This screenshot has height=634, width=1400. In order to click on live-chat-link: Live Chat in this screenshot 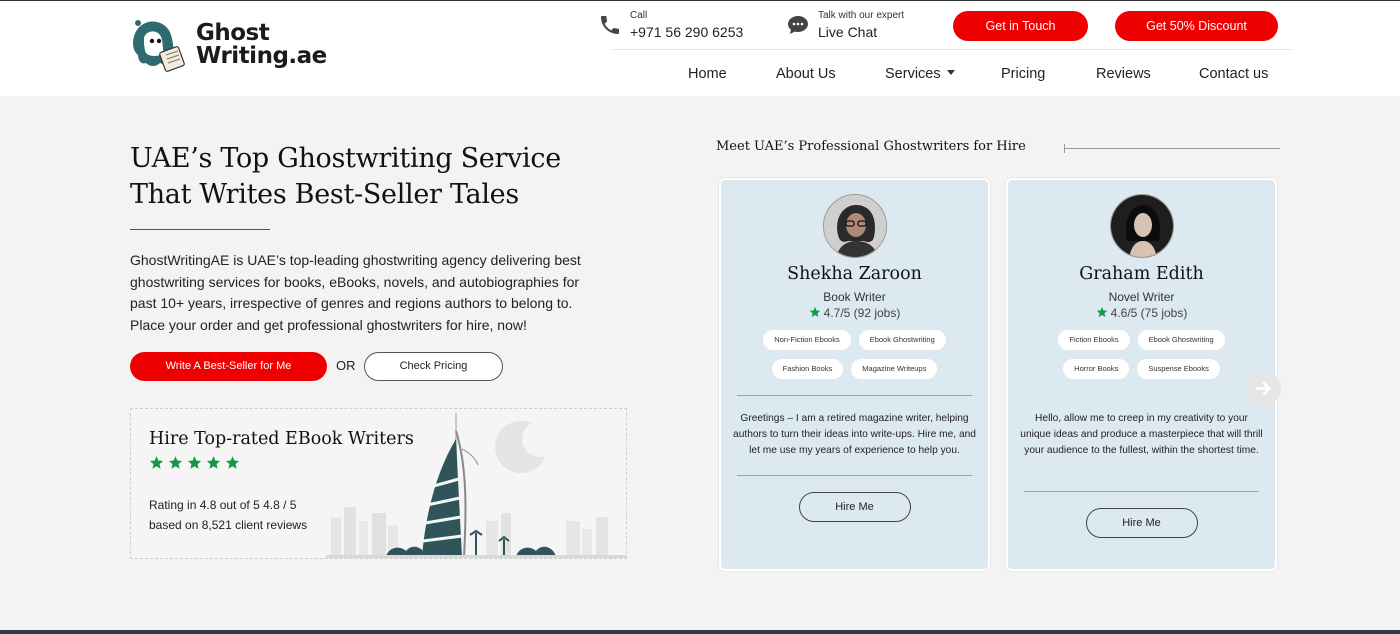, I will do `click(861, 32)`.